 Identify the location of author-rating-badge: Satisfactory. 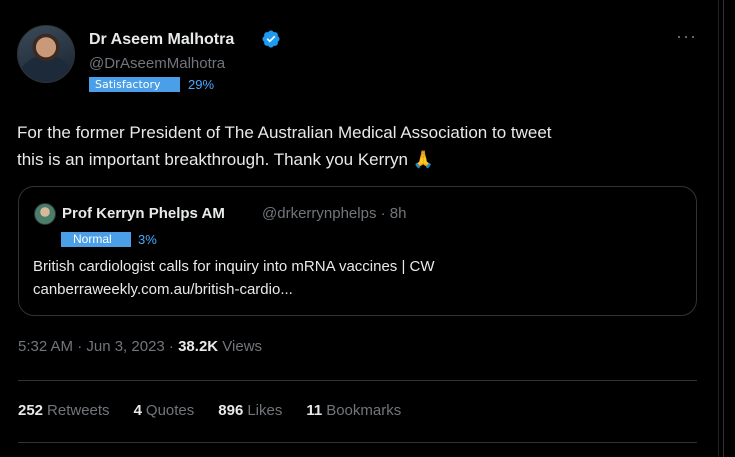
(134, 84).